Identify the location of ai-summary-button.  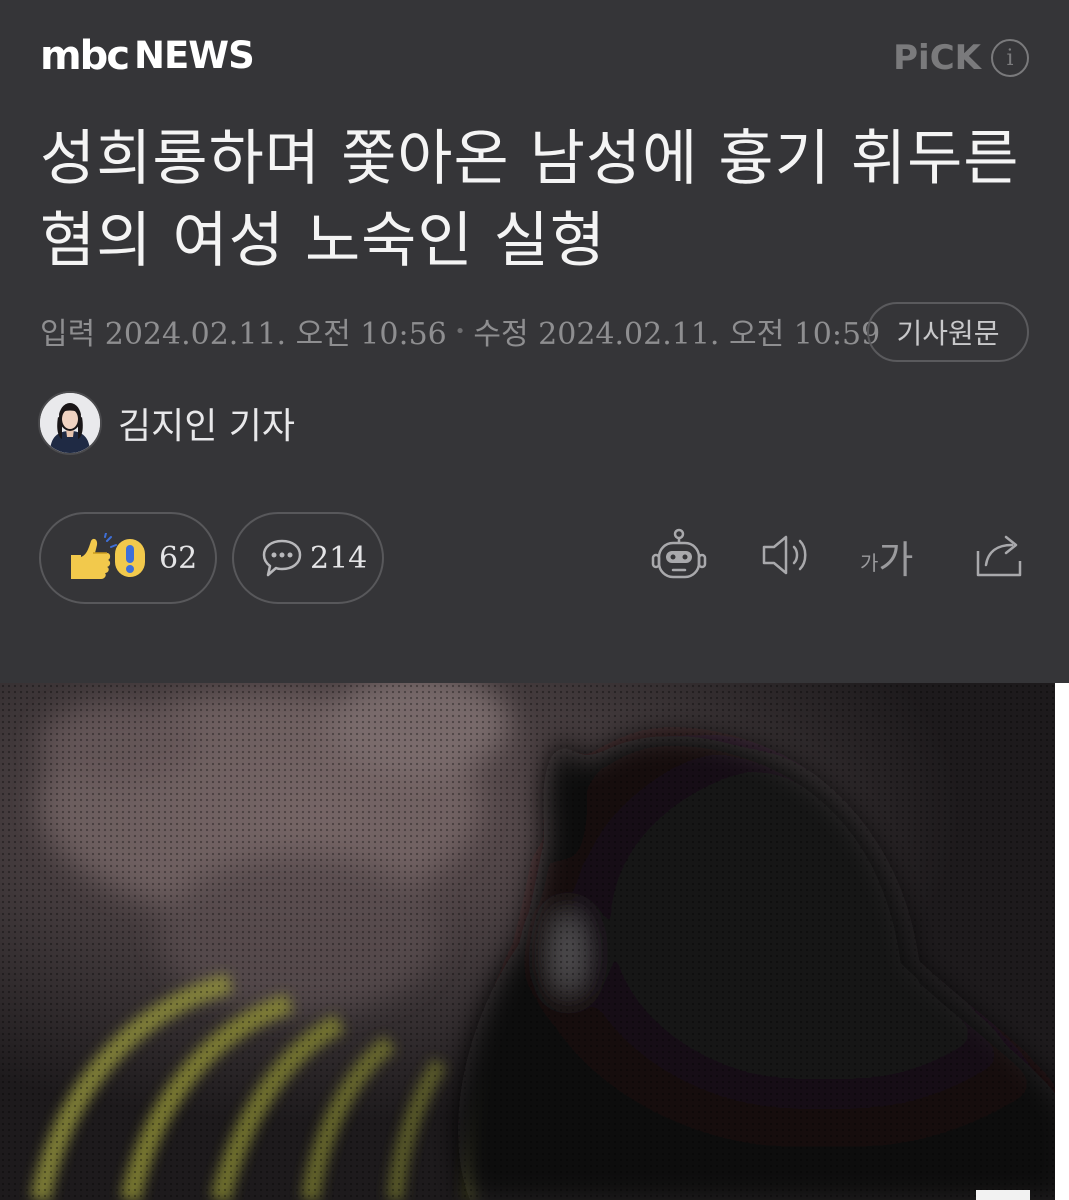
(679, 555).